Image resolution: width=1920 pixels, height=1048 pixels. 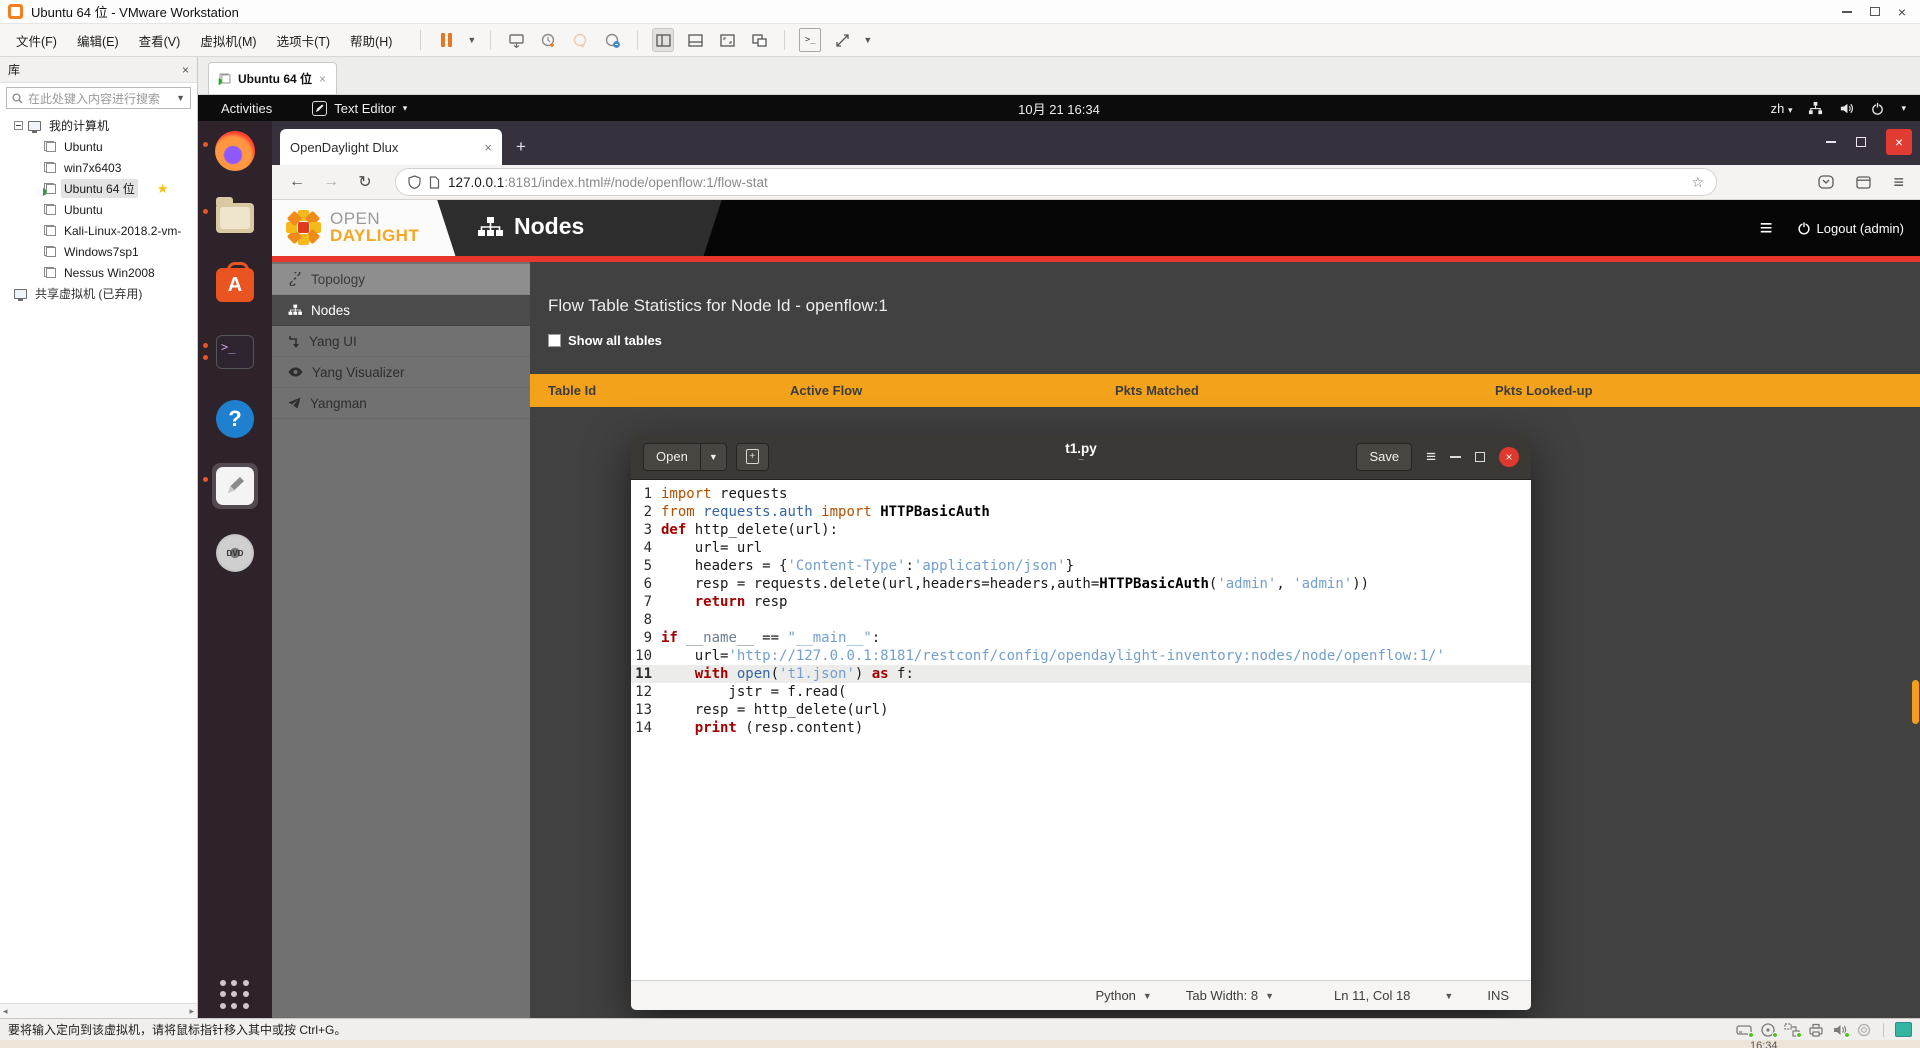 What do you see at coordinates (1816, 1030) in the screenshot?
I see `printer-icon` at bounding box center [1816, 1030].